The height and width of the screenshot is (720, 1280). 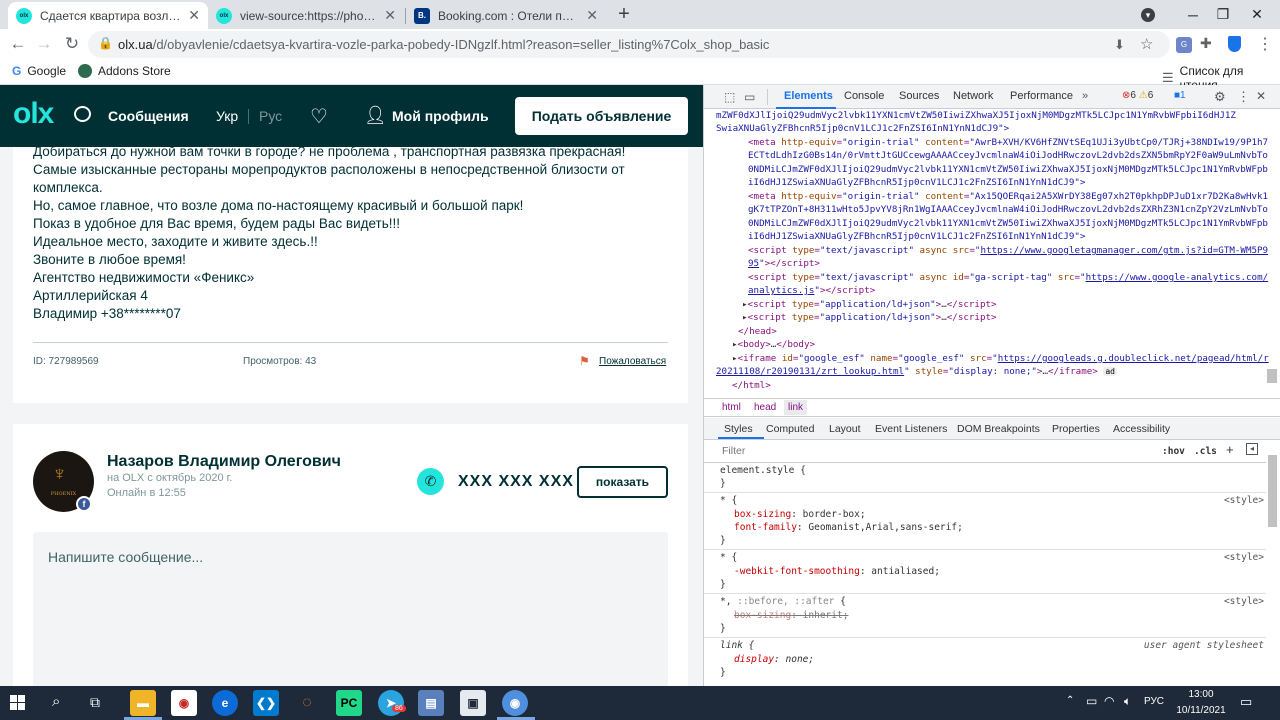 What do you see at coordinates (1234, 44) in the screenshot?
I see `shield-extension-icon` at bounding box center [1234, 44].